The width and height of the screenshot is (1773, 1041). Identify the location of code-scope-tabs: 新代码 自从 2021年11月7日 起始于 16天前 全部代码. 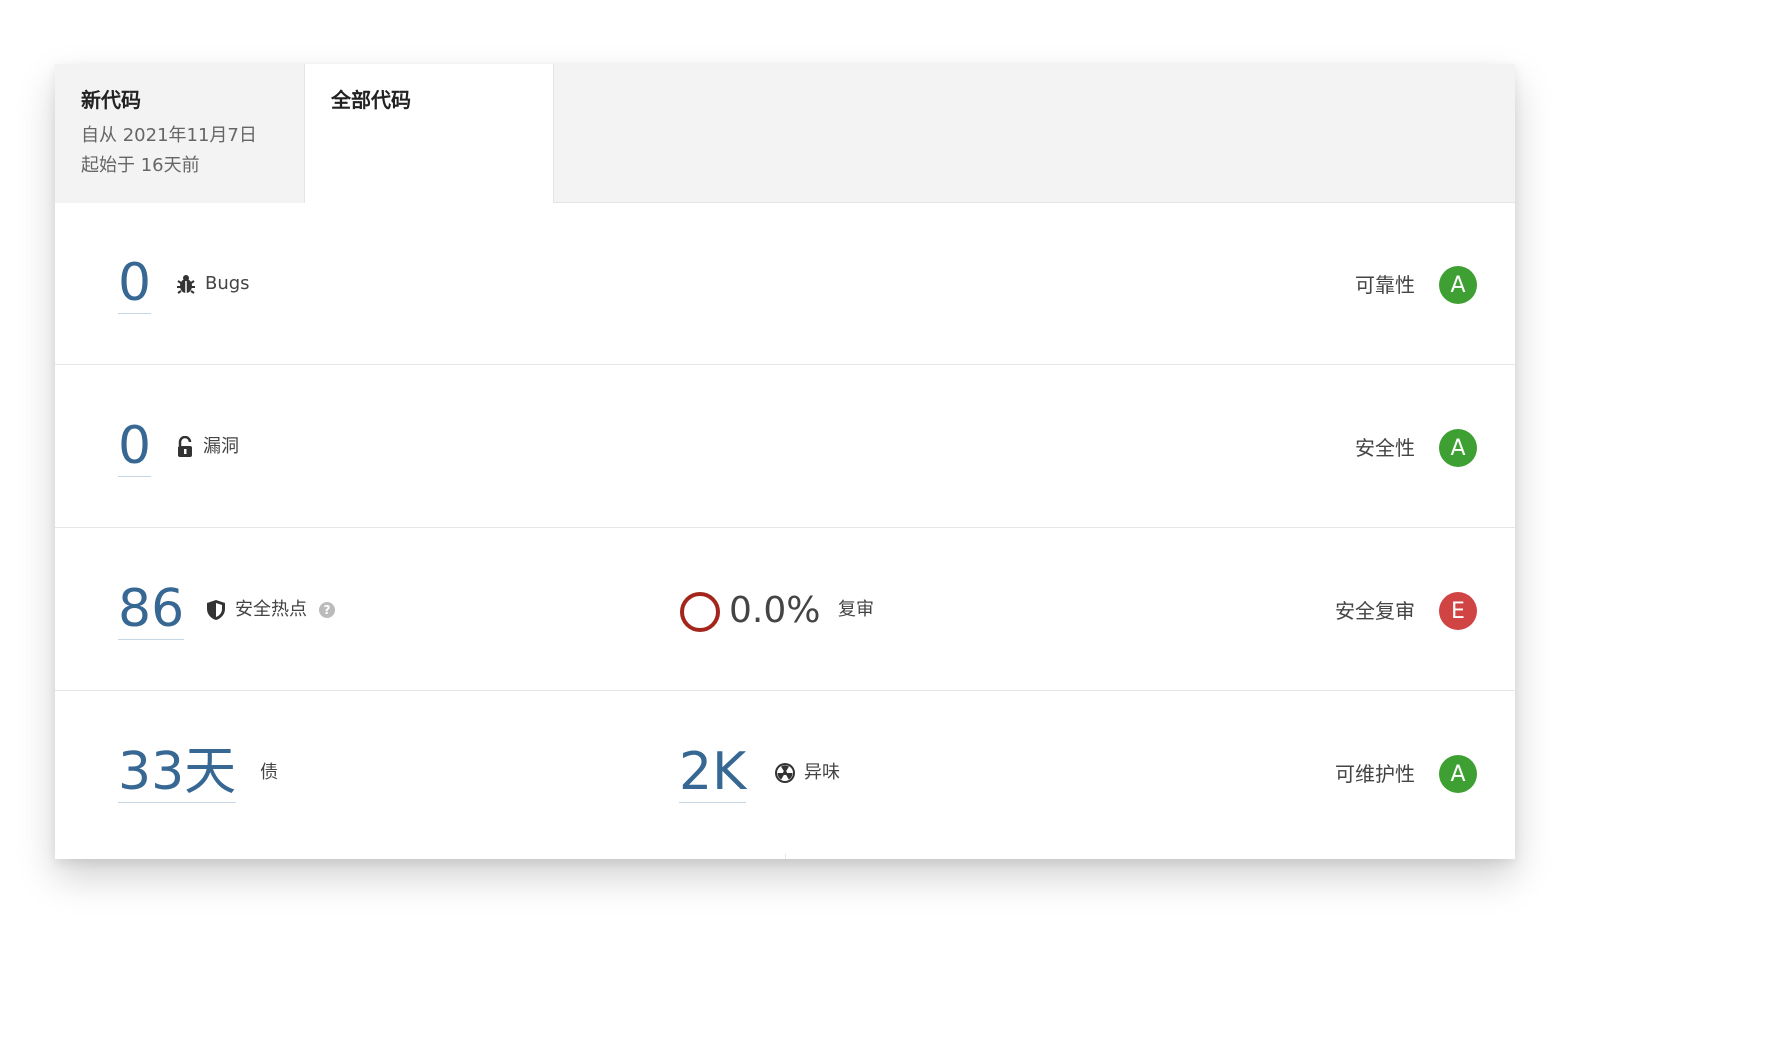
(785, 133).